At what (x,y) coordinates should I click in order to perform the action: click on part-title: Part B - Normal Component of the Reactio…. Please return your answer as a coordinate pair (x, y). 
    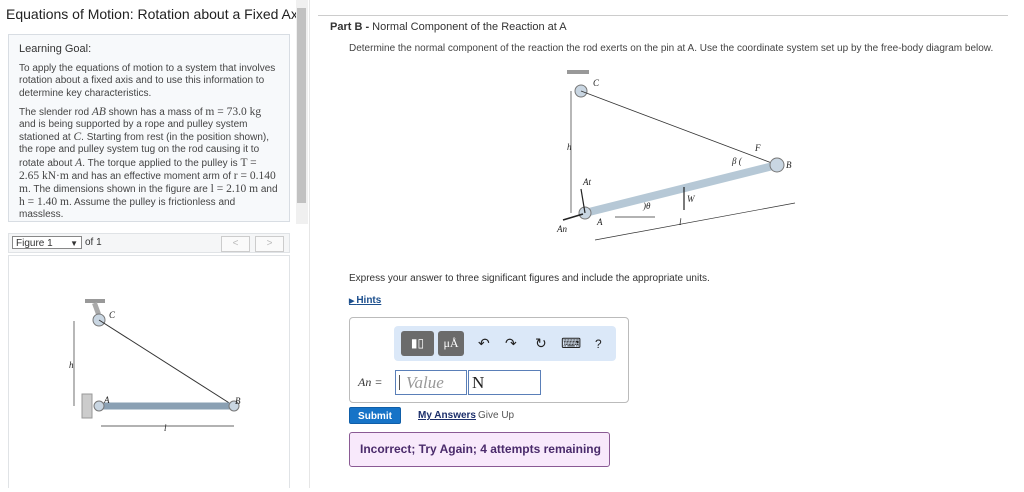
    Looking at the image, I should click on (448, 27).